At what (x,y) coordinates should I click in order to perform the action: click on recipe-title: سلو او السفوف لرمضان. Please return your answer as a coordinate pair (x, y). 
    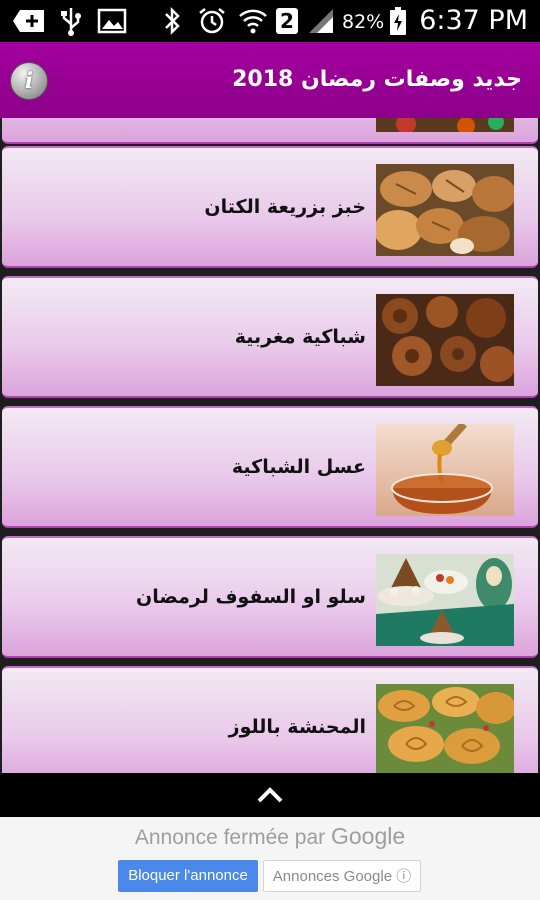
    Looking at the image, I should click on (251, 597).